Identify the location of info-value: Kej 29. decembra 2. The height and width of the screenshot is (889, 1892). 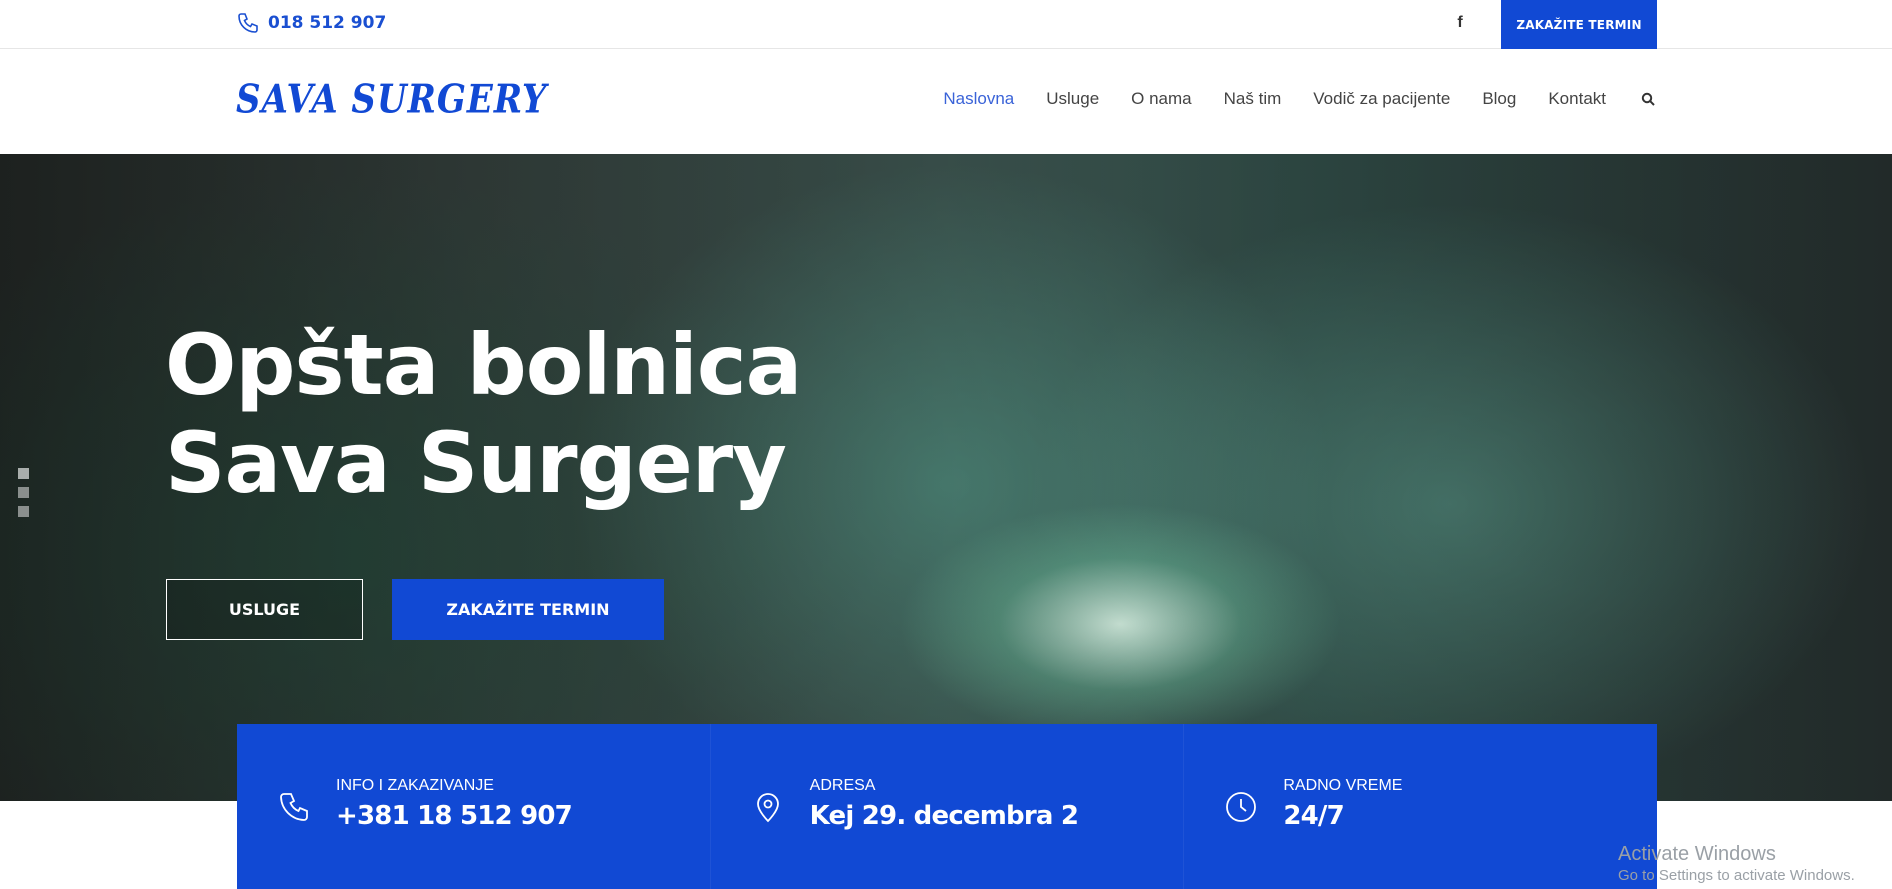
(944, 816).